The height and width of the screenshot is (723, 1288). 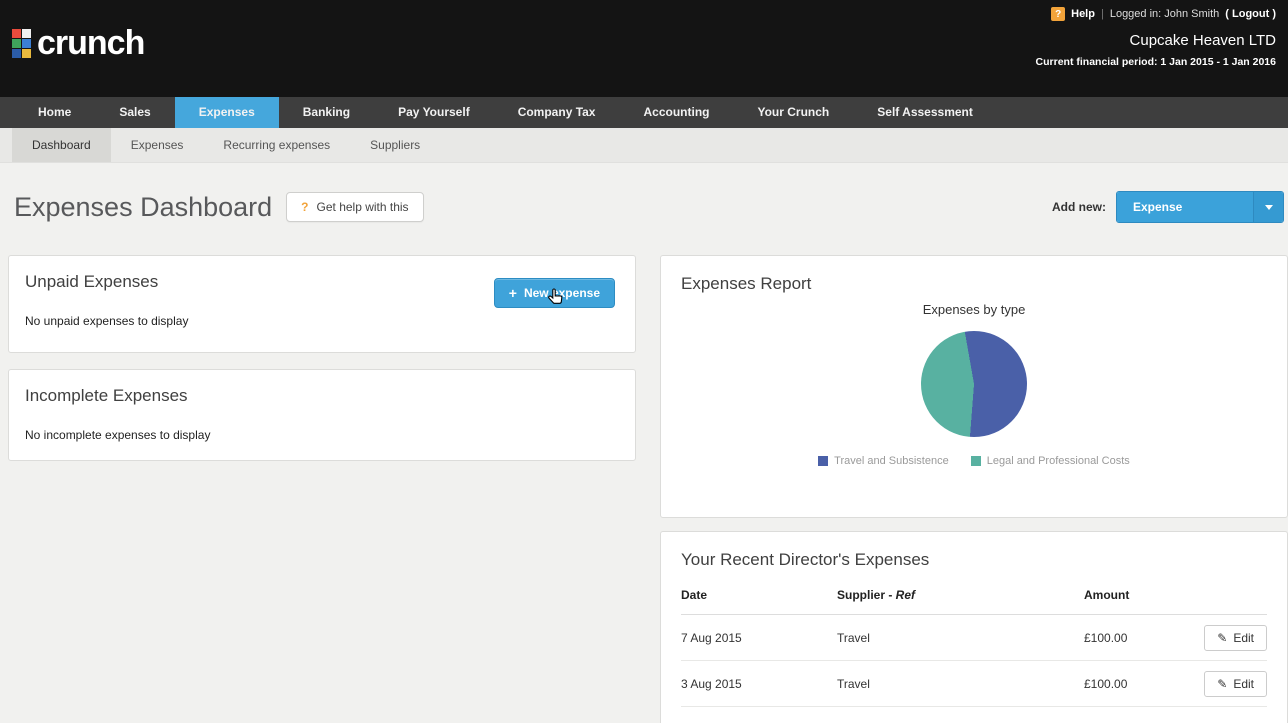 I want to click on legend-swatch-travel, so click(x=823, y=461).